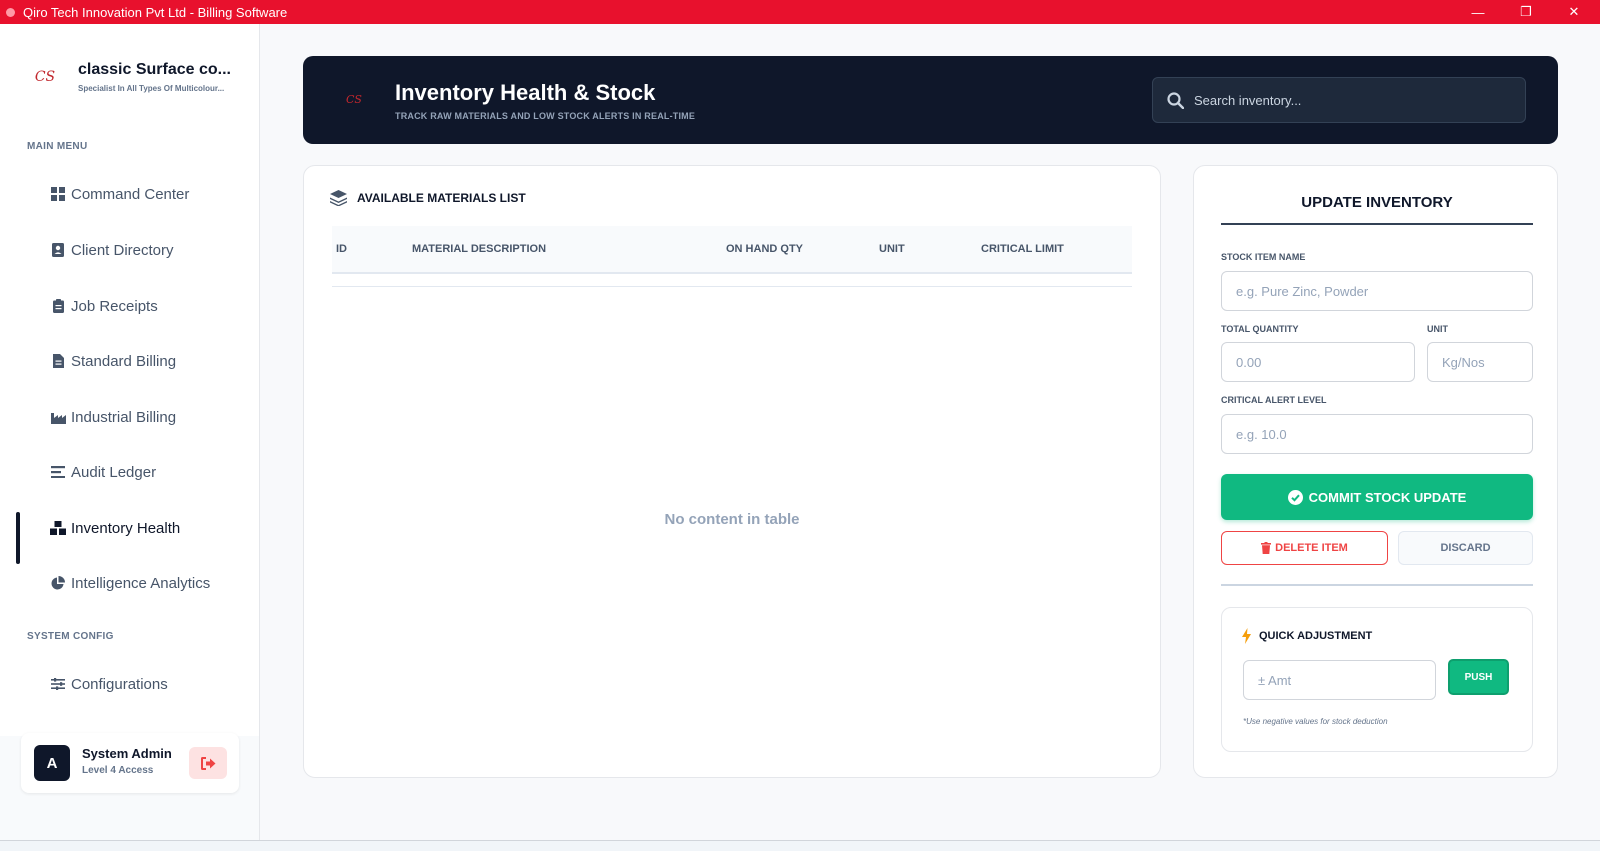 This screenshot has width=1600, height=851. Describe the element at coordinates (58, 583) in the screenshot. I see `pie-chart-icon` at that location.